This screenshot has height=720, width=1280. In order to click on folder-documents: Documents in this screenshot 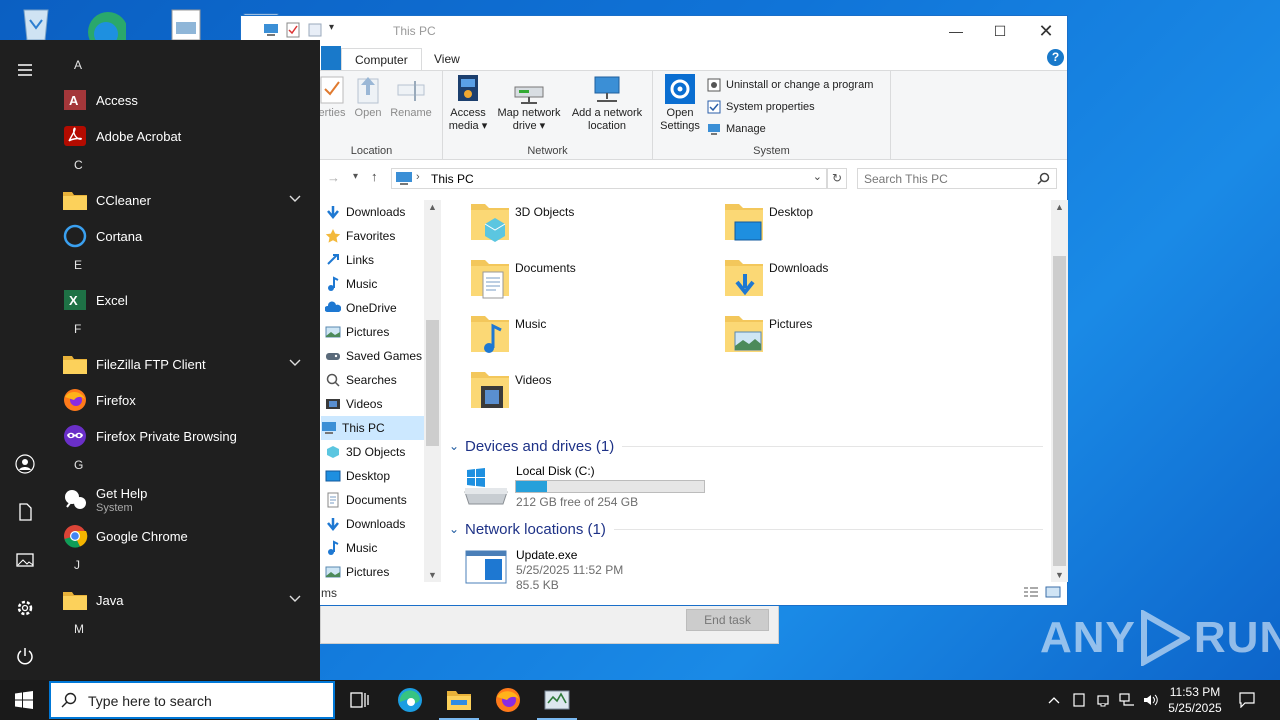, I will do `click(589, 282)`.